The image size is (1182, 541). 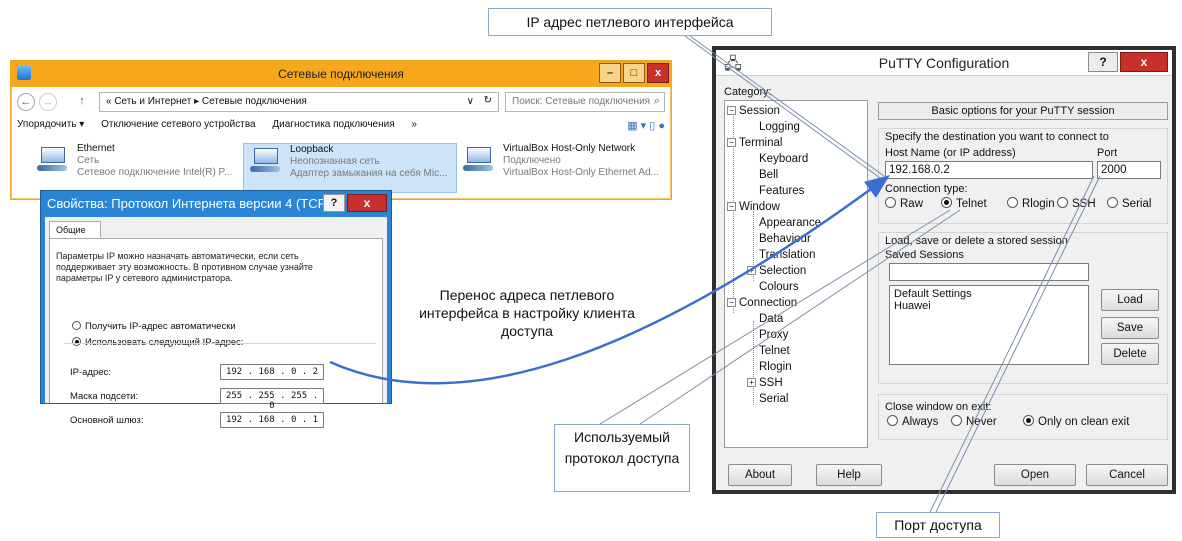 What do you see at coordinates (768, 175) in the screenshot?
I see `tree-item-bell: Bell` at bounding box center [768, 175].